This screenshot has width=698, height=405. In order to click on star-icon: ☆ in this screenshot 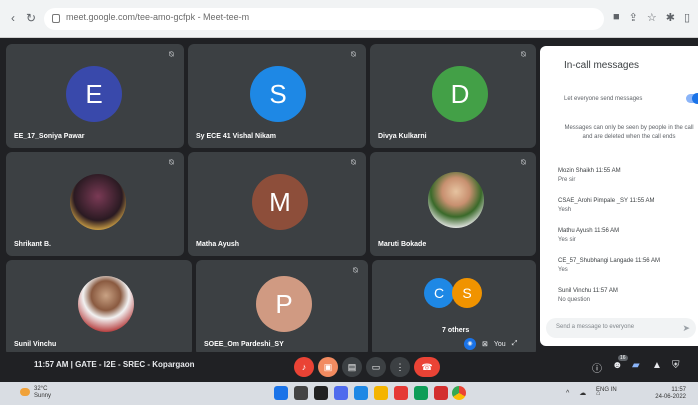, I will do `click(652, 17)`.